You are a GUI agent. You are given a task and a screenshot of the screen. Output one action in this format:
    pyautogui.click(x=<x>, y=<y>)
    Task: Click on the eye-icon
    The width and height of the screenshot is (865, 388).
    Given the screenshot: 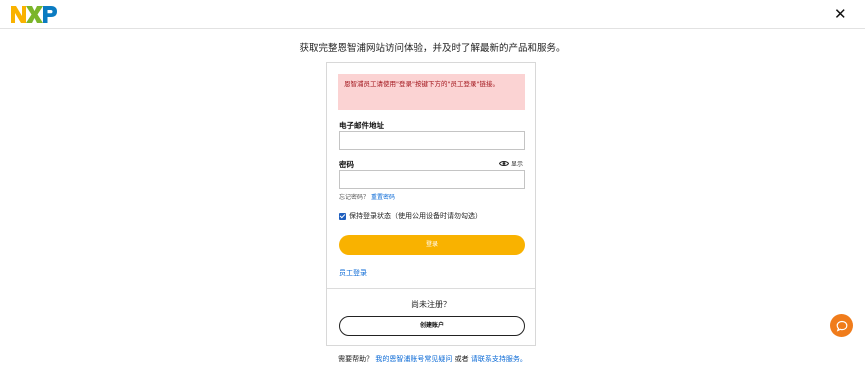 What is the action you would take?
    pyautogui.click(x=504, y=163)
    